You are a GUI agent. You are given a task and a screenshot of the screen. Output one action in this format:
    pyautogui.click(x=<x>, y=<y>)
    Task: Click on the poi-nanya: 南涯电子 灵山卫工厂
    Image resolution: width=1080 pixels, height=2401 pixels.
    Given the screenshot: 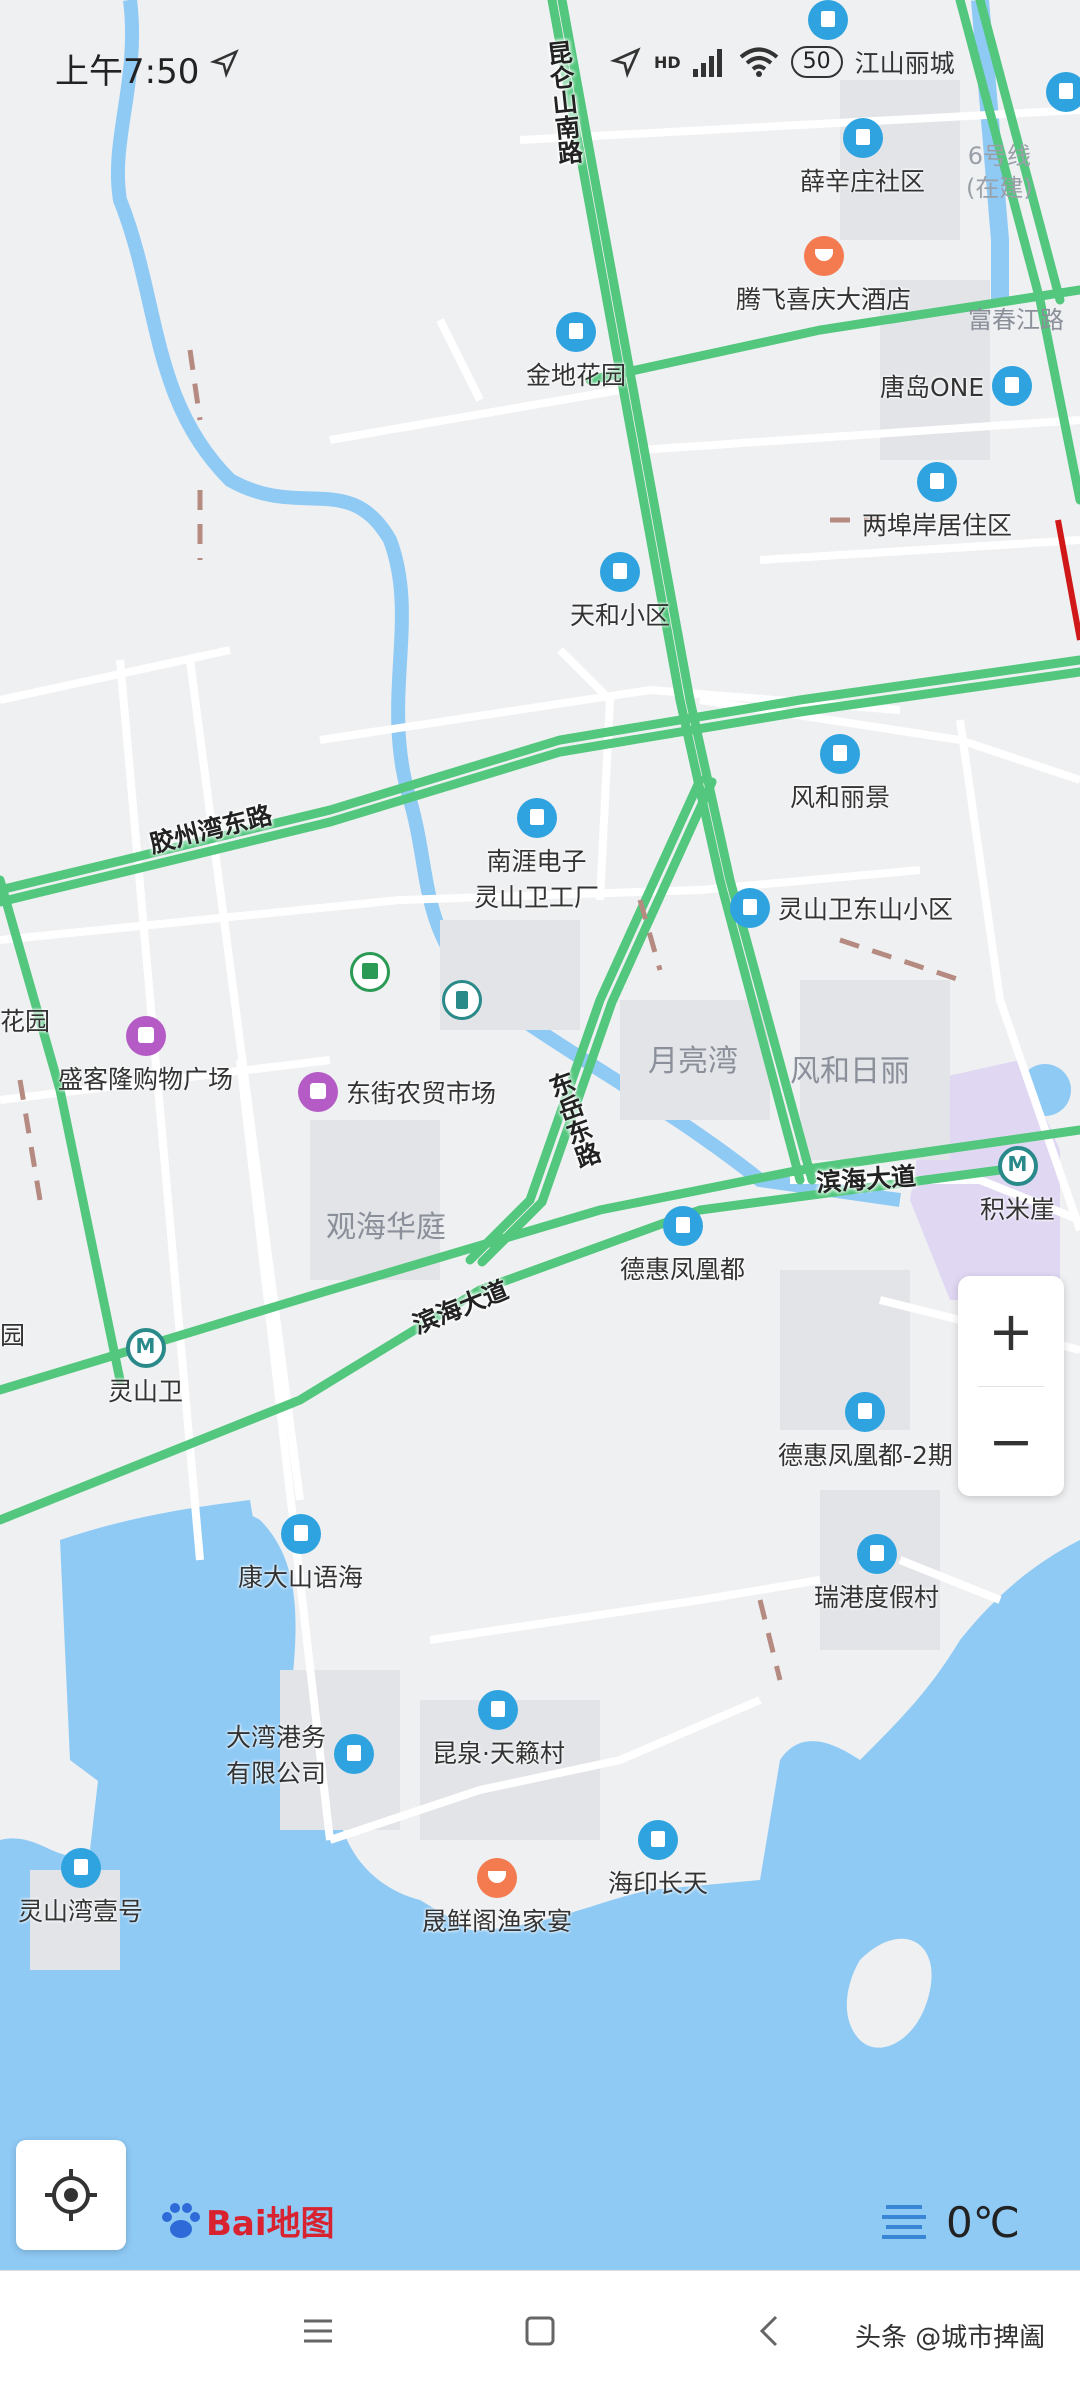 What is the action you would take?
    pyautogui.click(x=536, y=856)
    